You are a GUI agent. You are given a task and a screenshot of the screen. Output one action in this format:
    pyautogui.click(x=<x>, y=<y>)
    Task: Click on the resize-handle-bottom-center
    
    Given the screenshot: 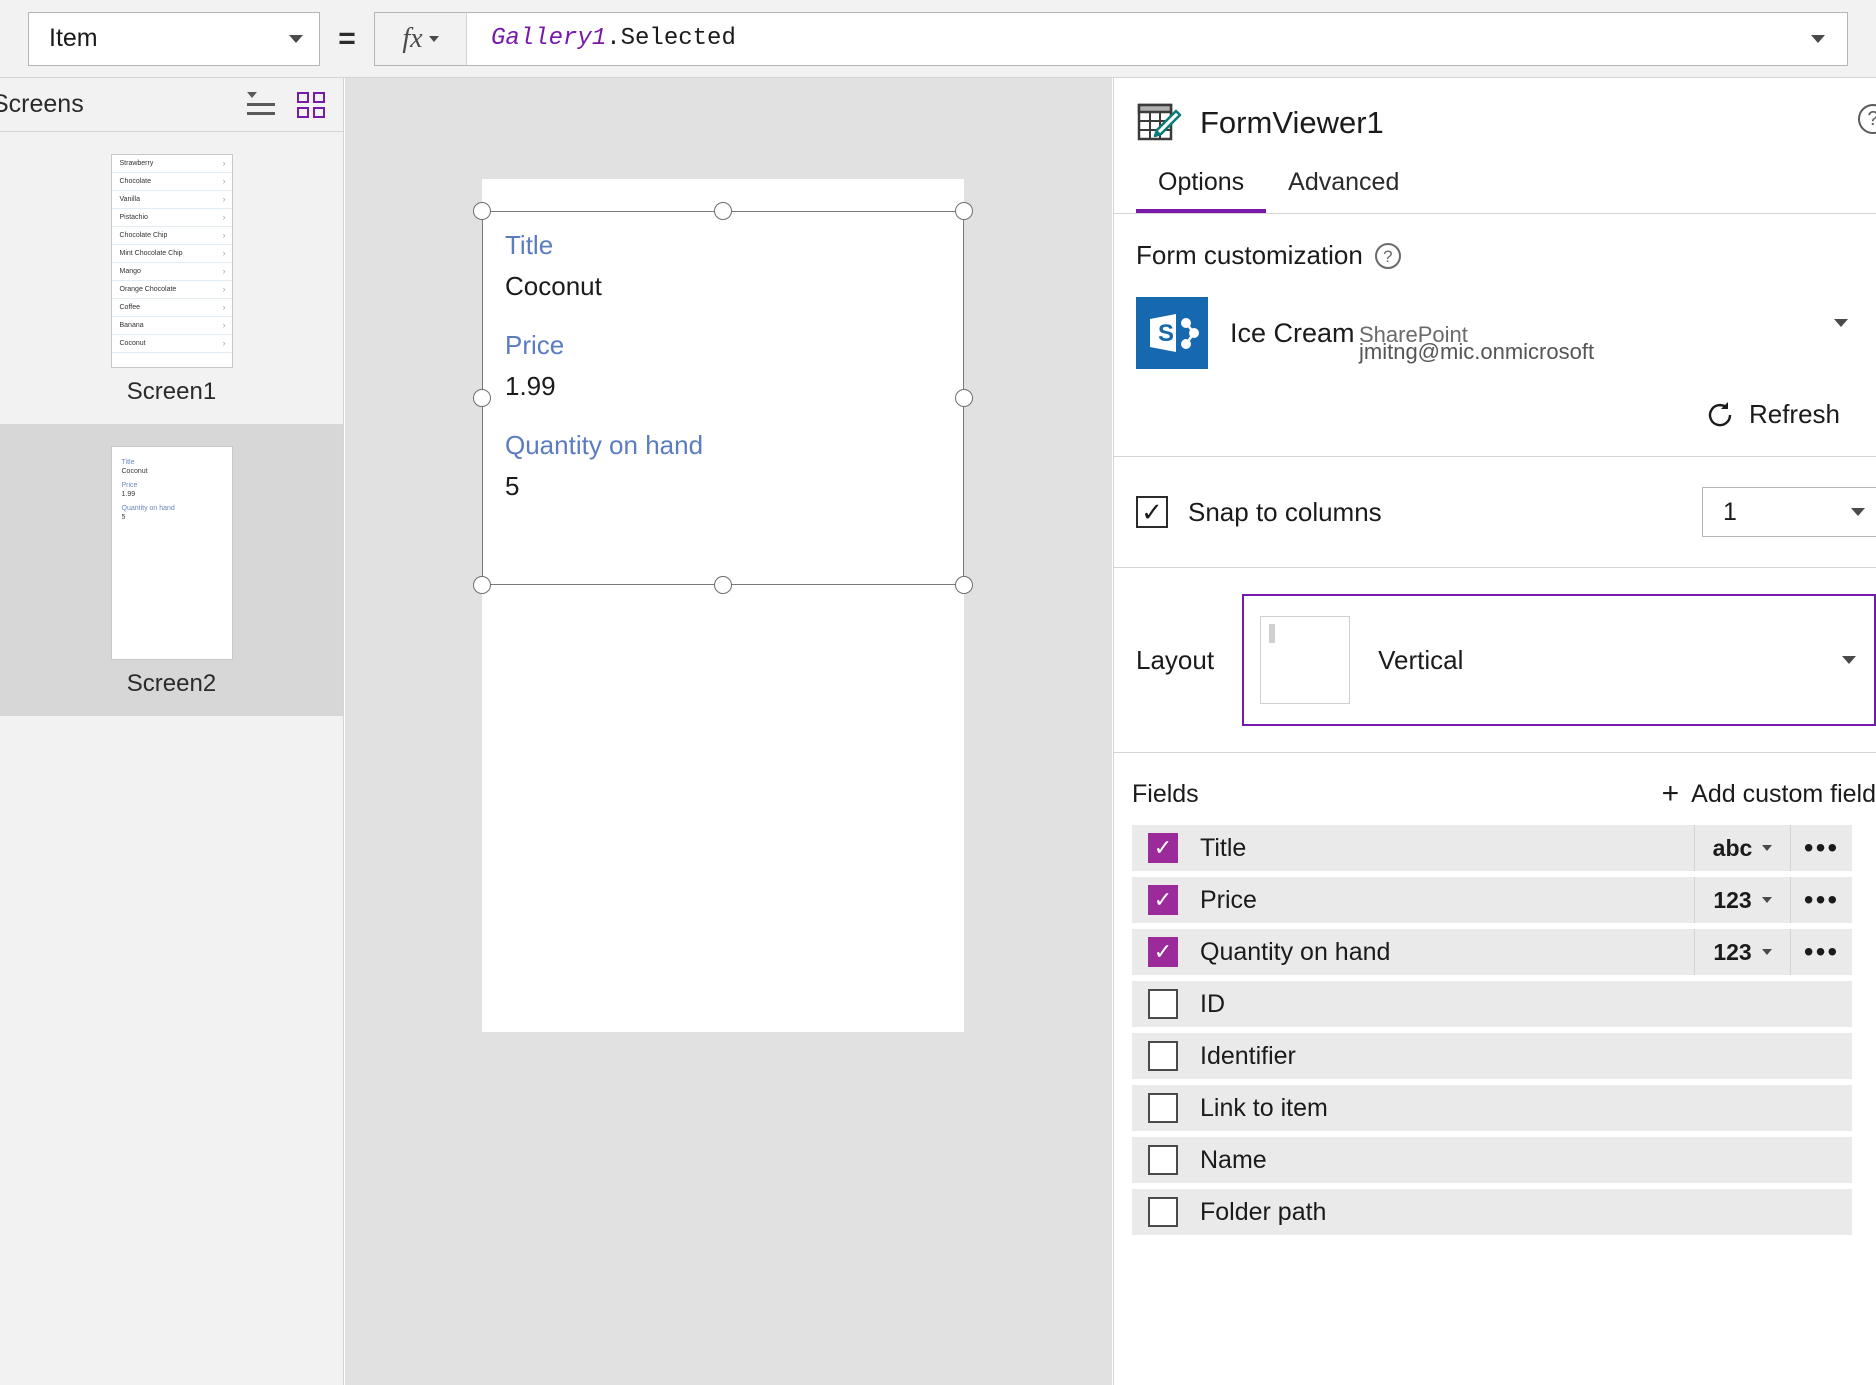 What is the action you would take?
    pyautogui.click(x=723, y=585)
    